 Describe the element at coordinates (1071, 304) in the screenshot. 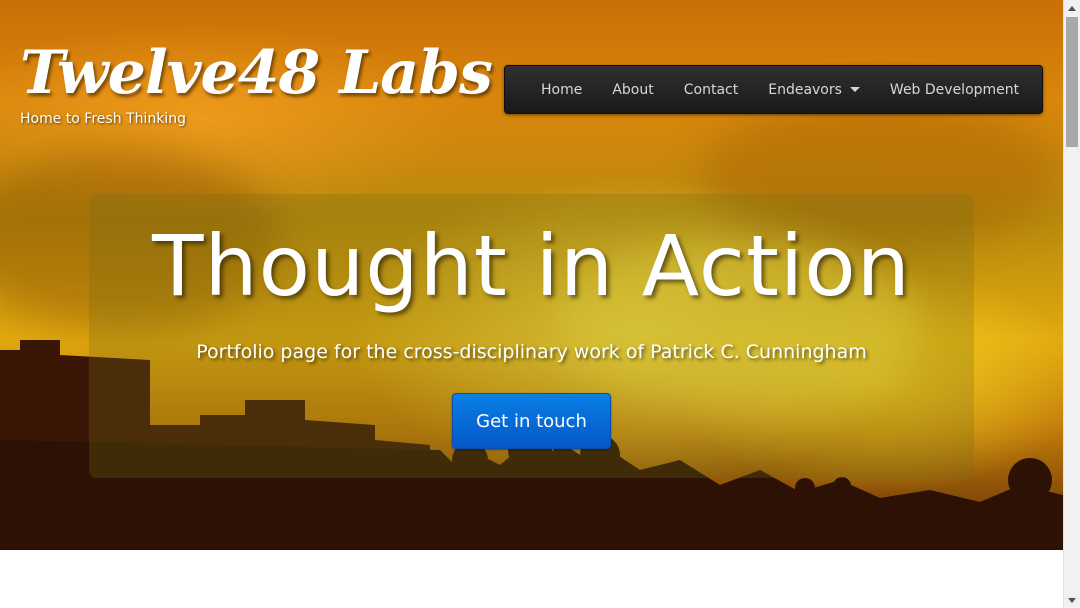

I see `vertical-scrollbar` at that location.